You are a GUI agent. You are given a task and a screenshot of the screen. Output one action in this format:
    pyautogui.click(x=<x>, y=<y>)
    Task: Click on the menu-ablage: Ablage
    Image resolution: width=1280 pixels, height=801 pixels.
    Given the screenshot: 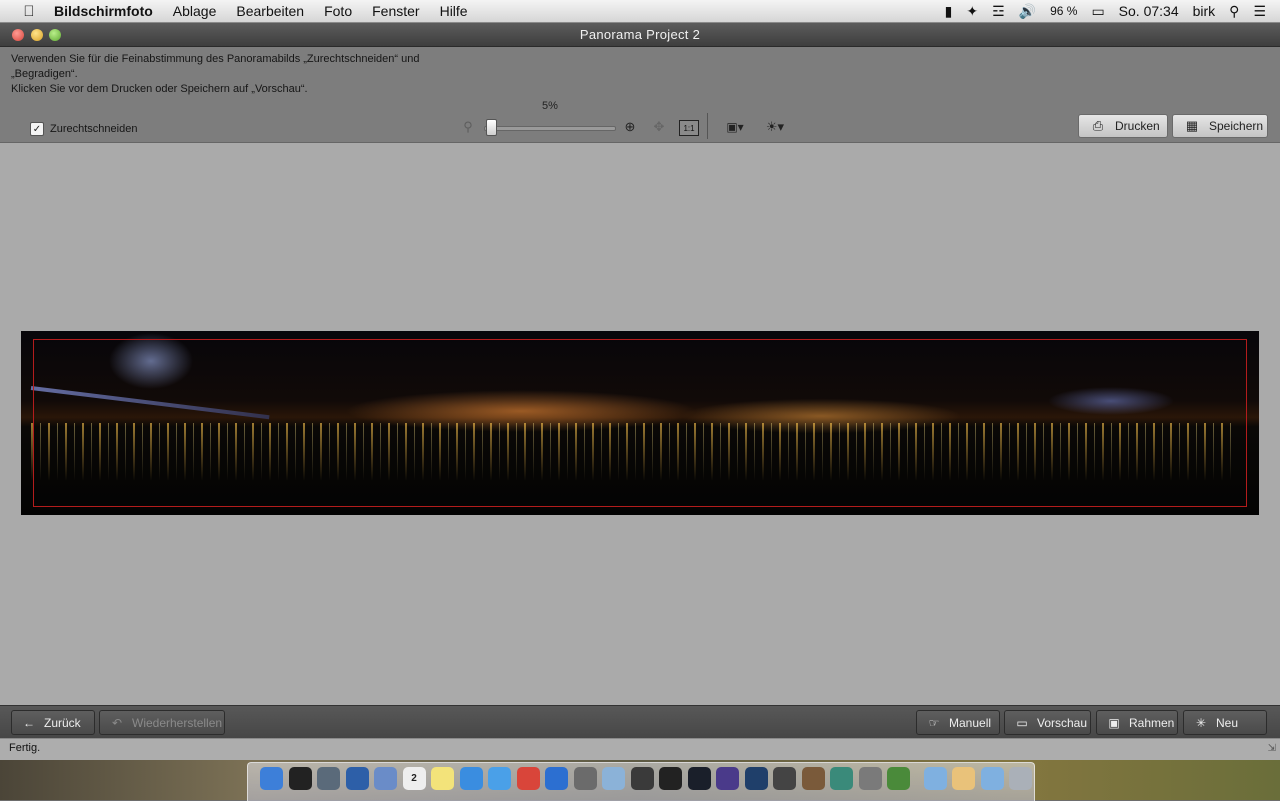 What is the action you would take?
    pyautogui.click(x=195, y=11)
    